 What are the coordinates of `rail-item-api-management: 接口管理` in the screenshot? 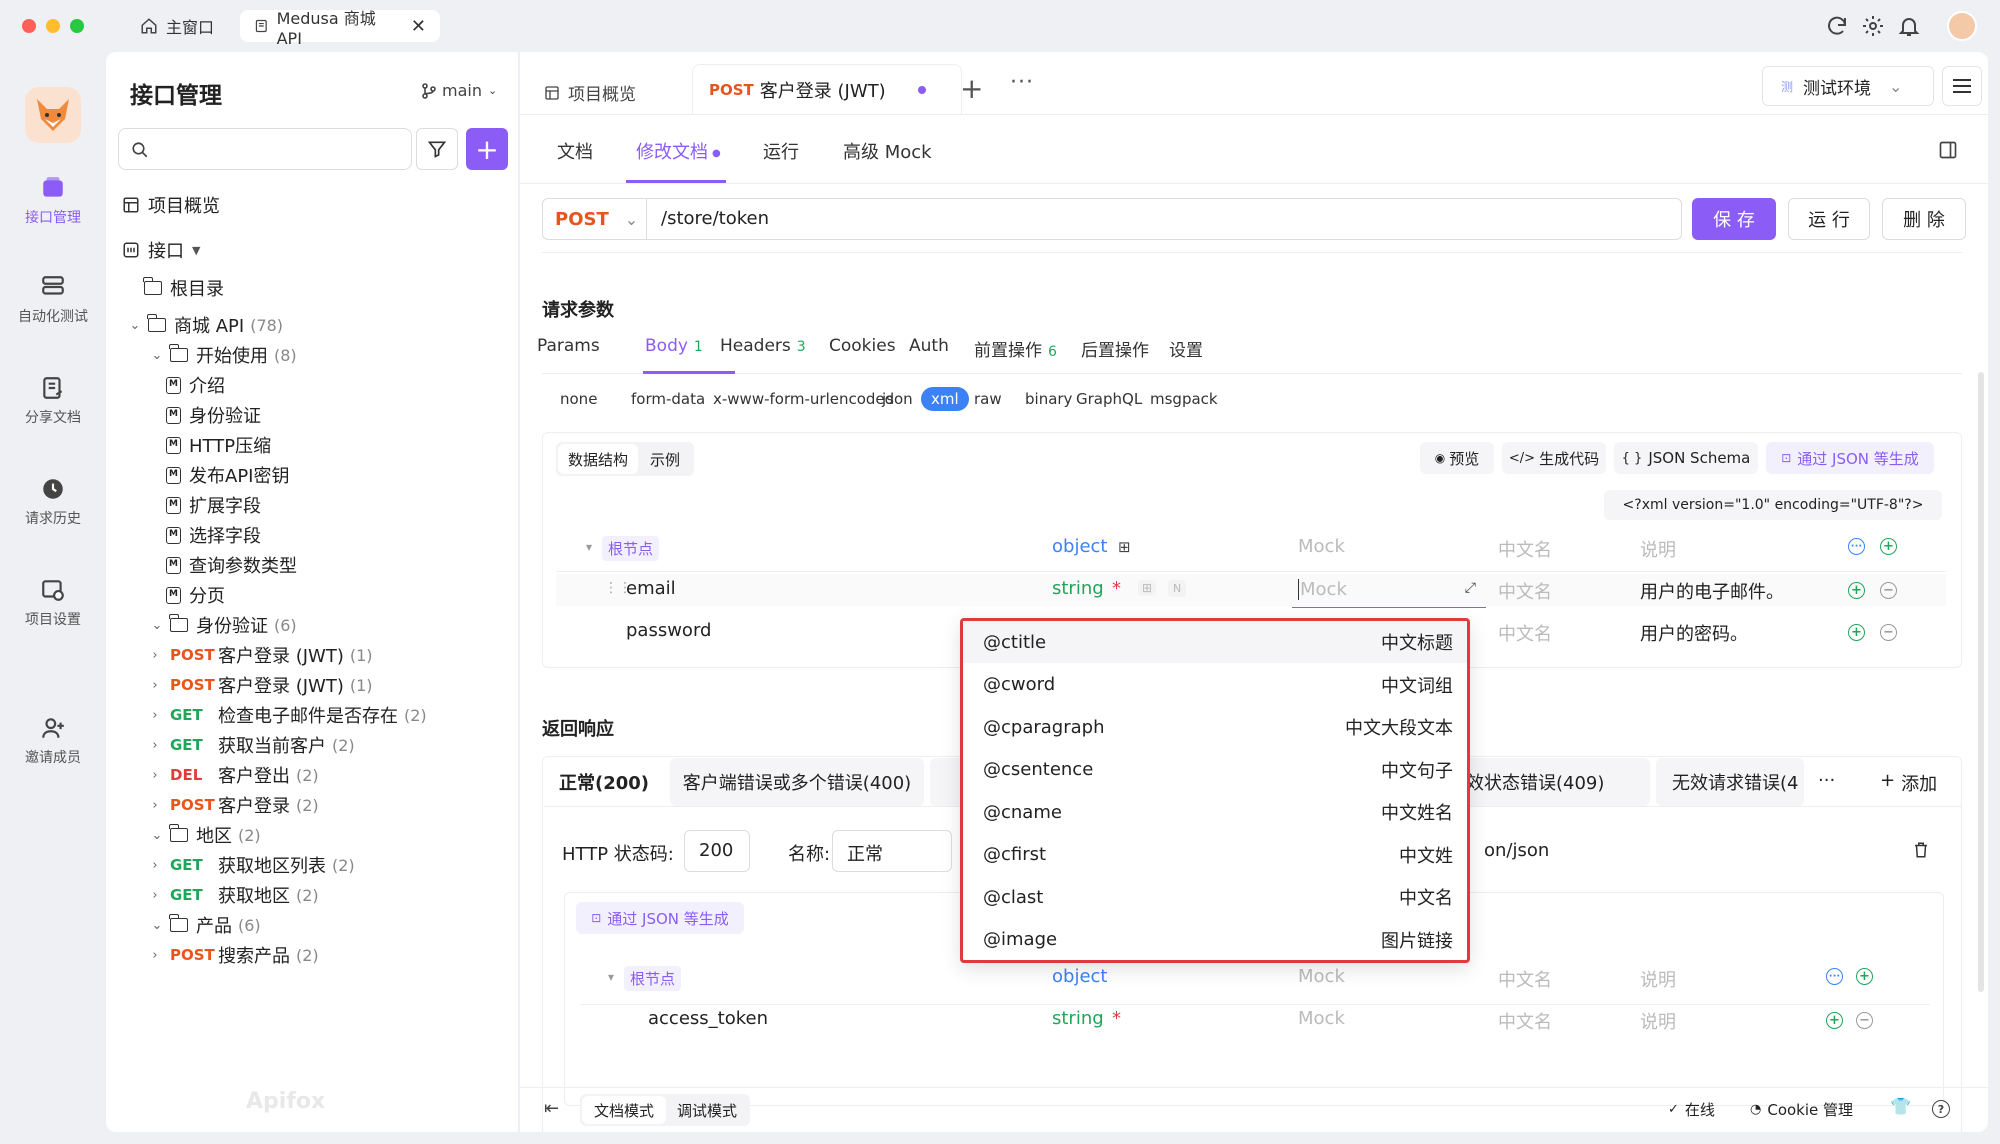 It's located at (53, 201).